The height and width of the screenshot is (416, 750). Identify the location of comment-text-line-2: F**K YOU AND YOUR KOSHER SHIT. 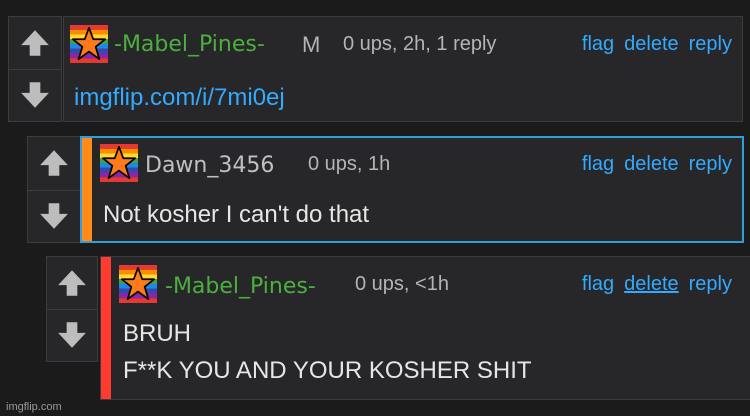
(327, 370).